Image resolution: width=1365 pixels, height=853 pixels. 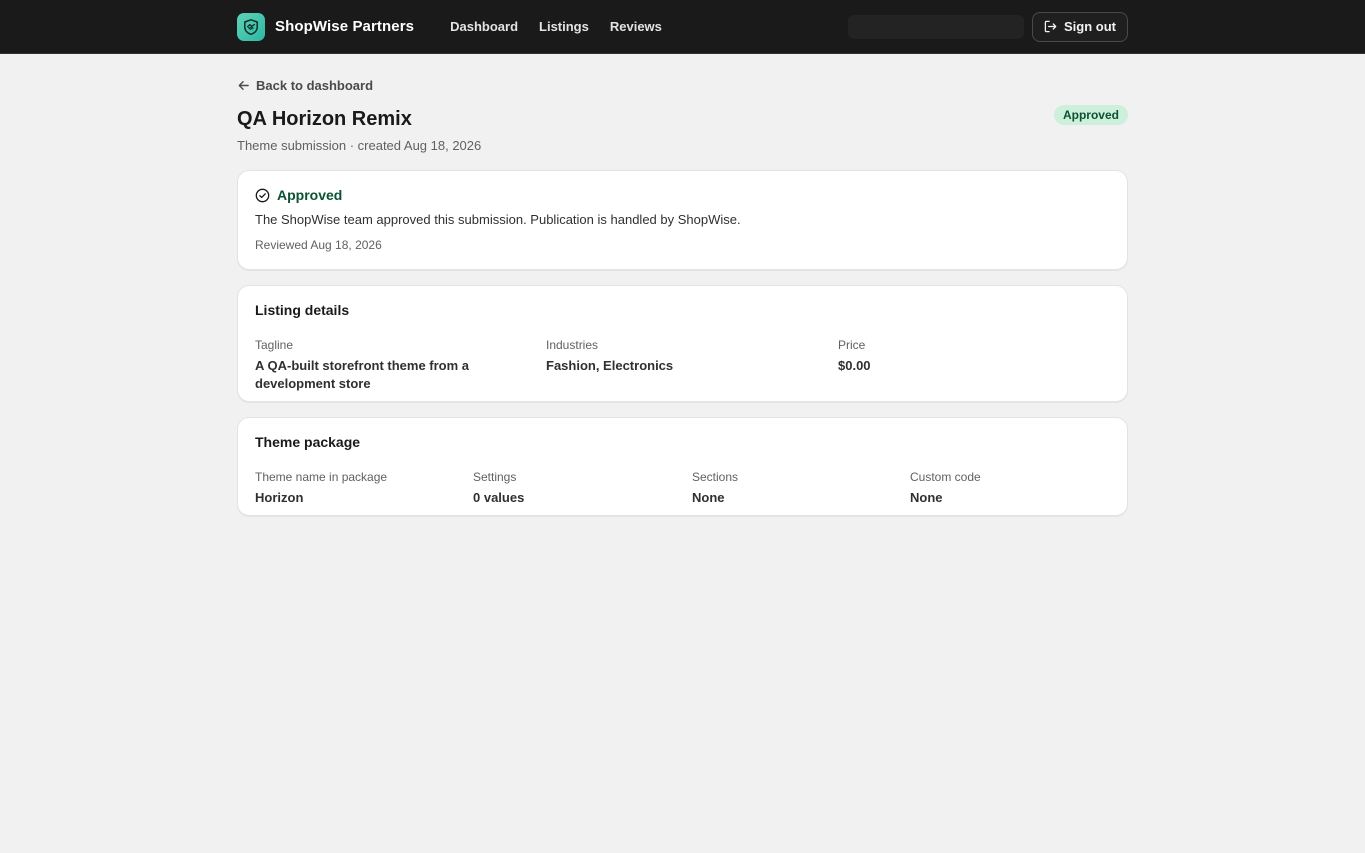 I want to click on theme-package-title: Theme package, so click(x=308, y=442).